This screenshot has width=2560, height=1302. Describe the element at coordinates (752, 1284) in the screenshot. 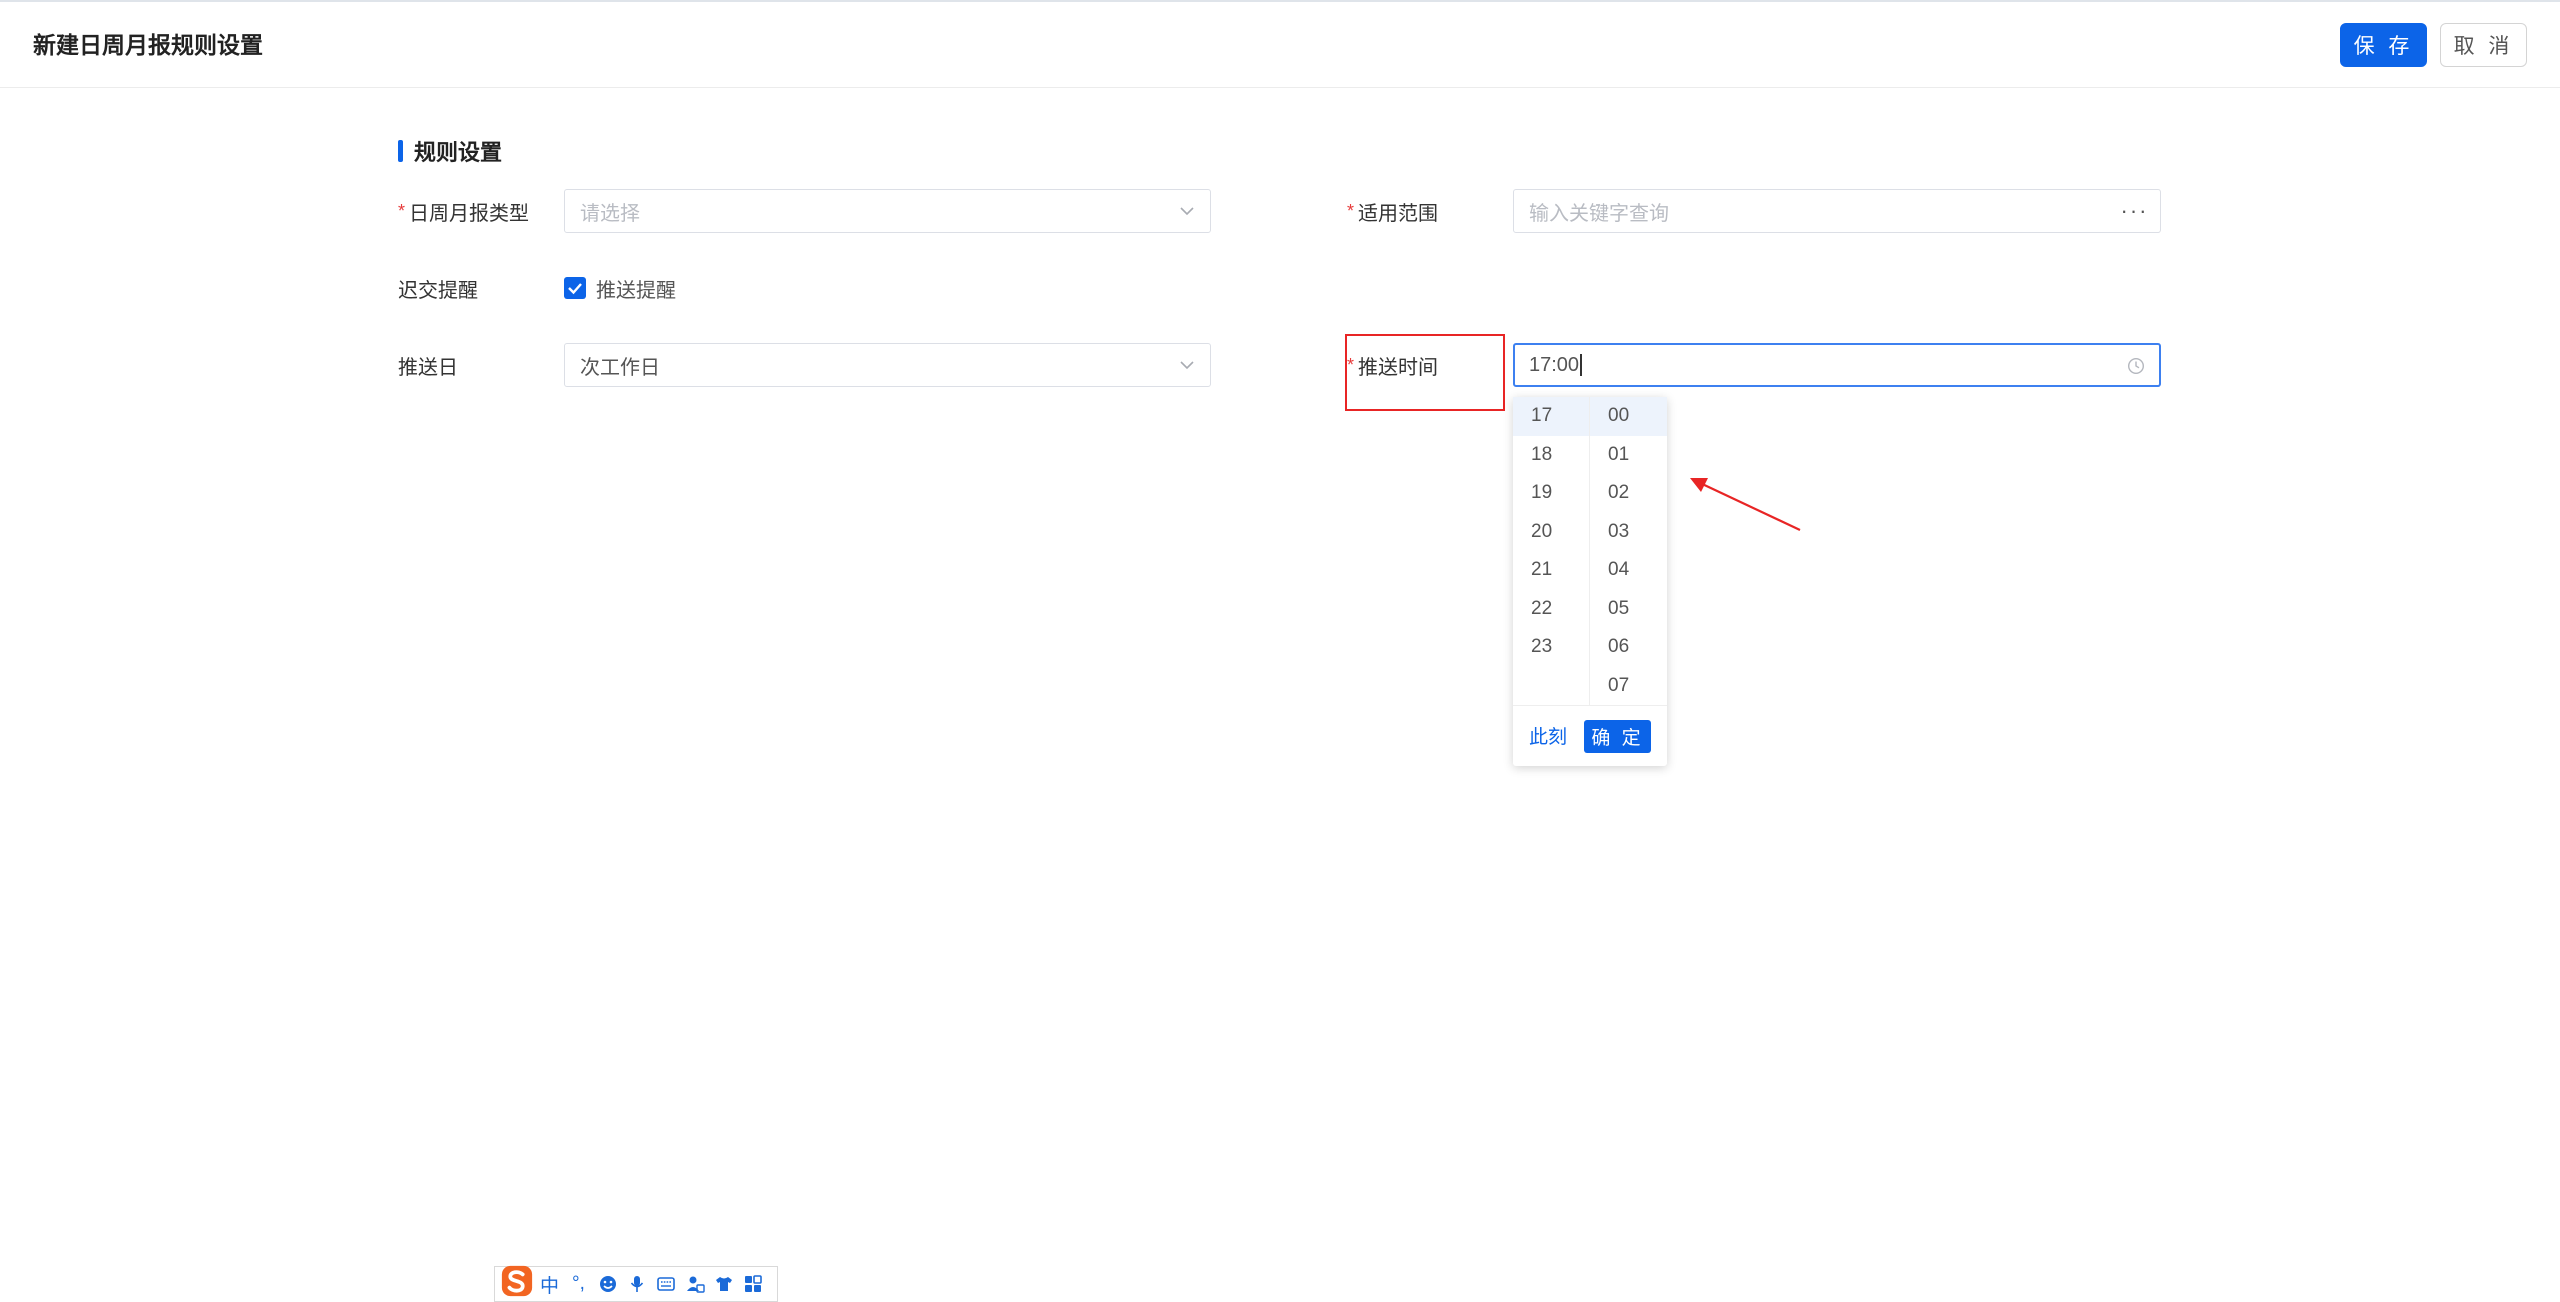

I see `toolbox-icon` at that location.